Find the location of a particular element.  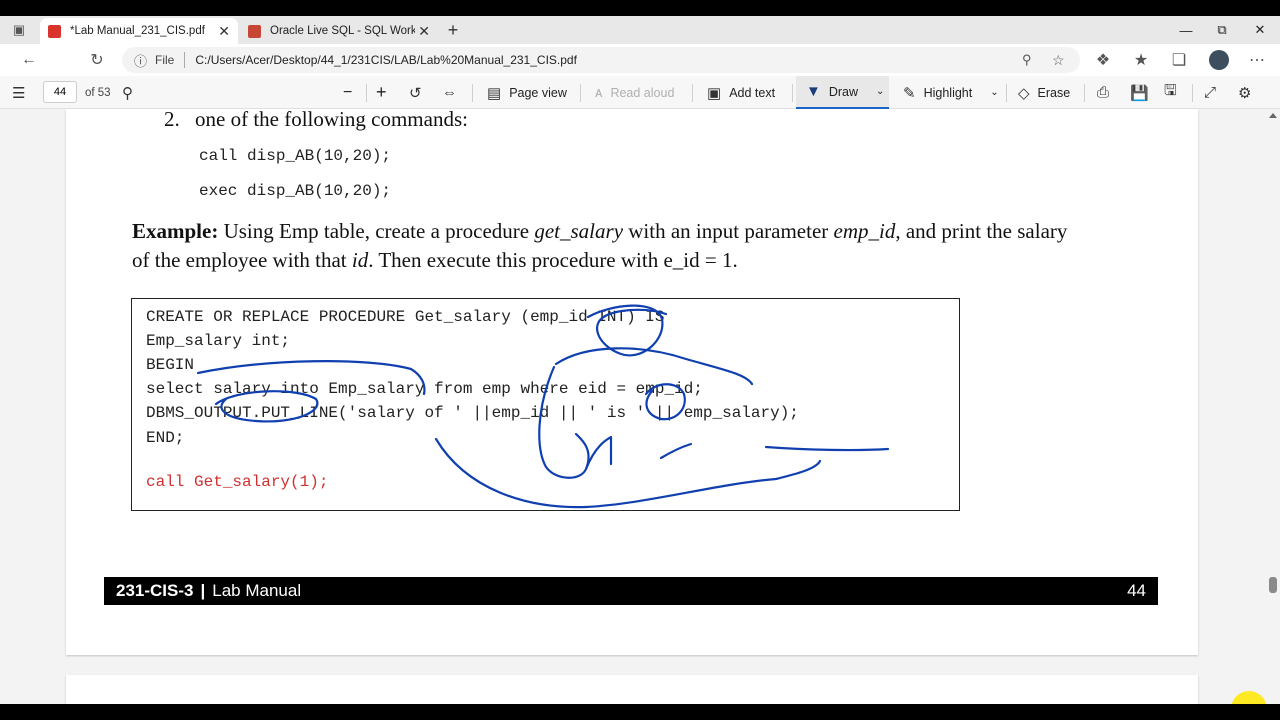

read-aloud-label: Read aloud is located at coordinates (642, 92).